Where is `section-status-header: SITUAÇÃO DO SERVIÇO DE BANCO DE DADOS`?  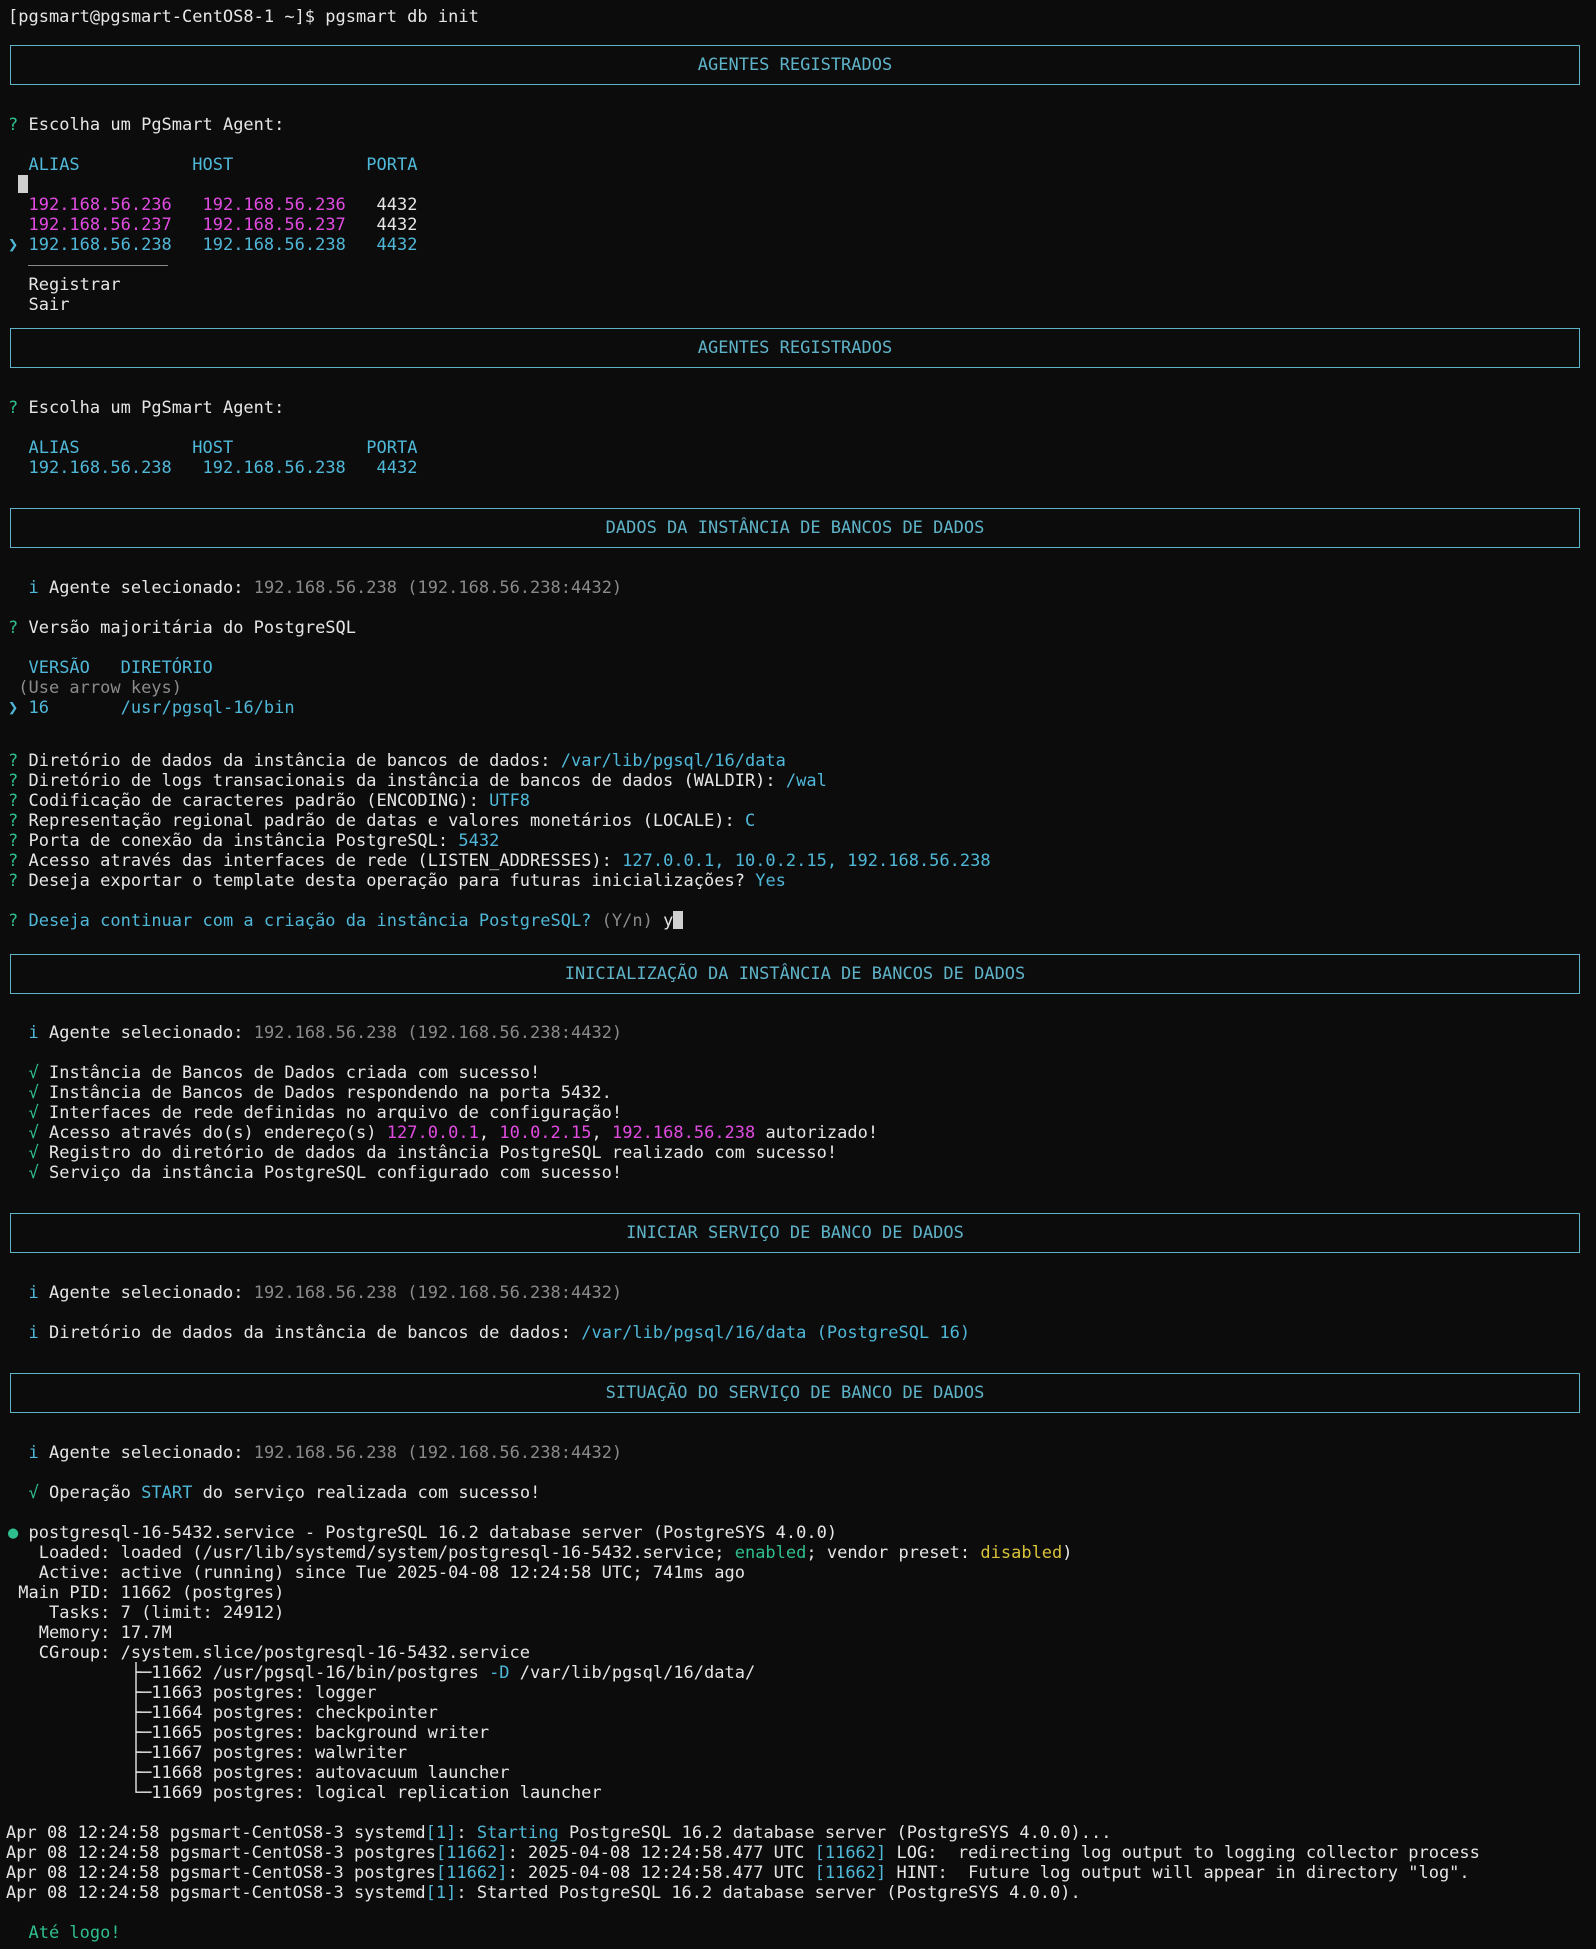 section-status-header: SITUAÇÃO DO SERVIÇO DE BANCO DE DADOS is located at coordinates (795, 1393).